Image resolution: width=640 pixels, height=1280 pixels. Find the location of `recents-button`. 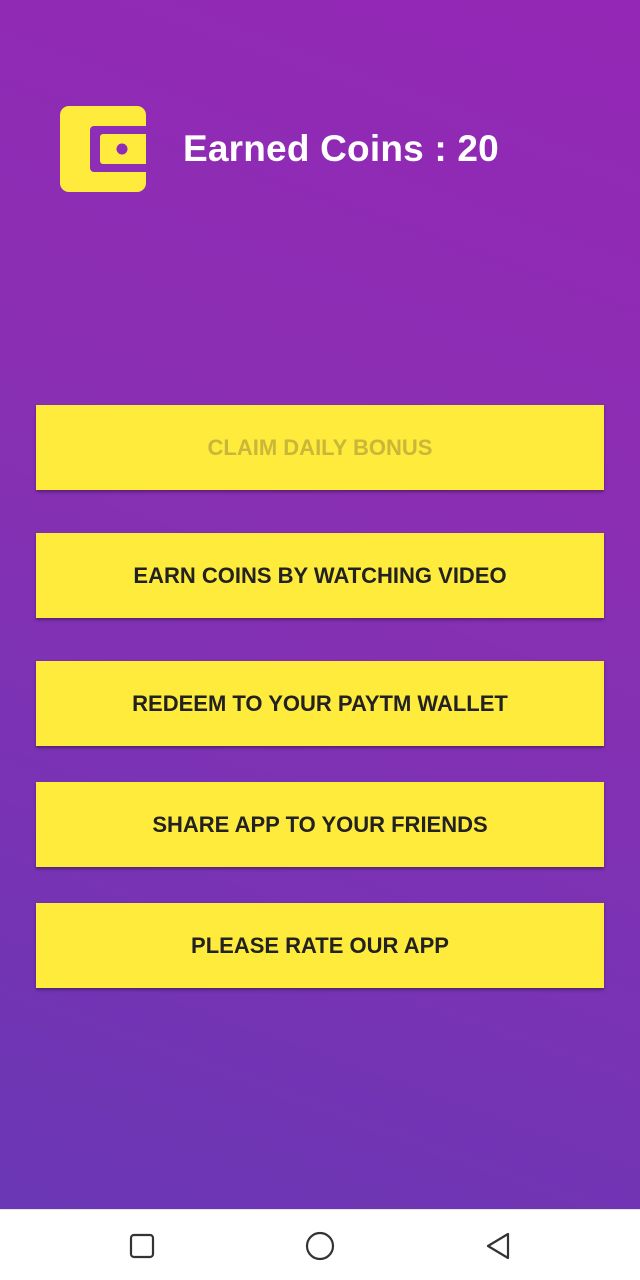

recents-button is located at coordinates (142, 1246).